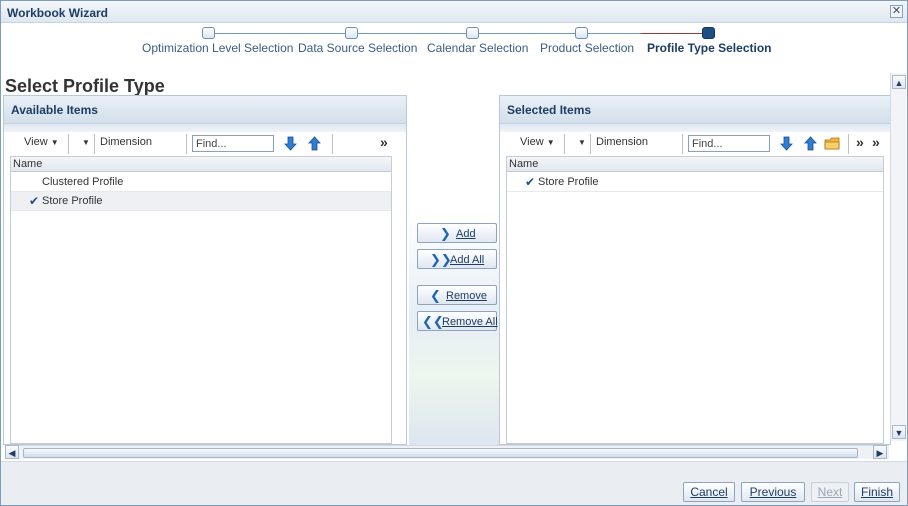 This screenshot has width=908, height=506. What do you see at coordinates (85, 86) in the screenshot?
I see `page-title: Select Profile Type` at bounding box center [85, 86].